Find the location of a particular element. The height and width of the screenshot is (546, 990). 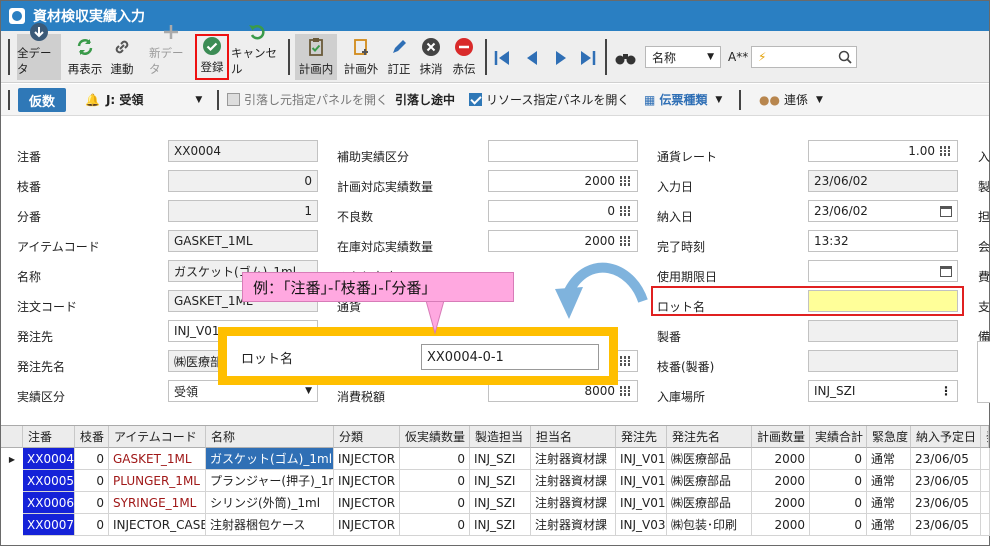

column-header: 製造担当 is located at coordinates (500, 437).